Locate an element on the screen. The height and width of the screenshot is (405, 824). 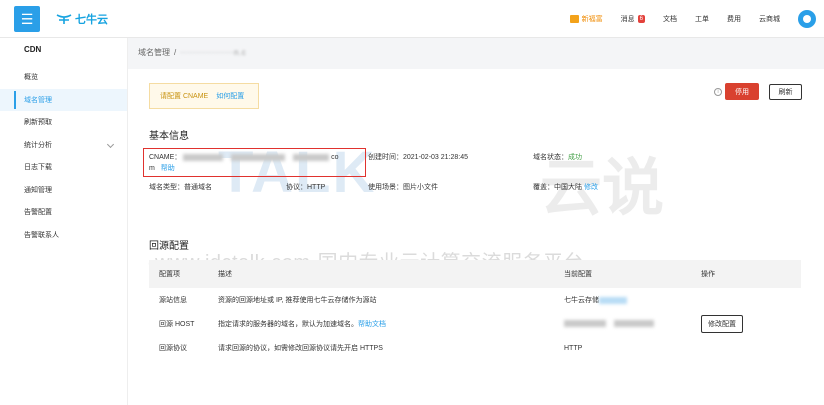
refresh-button: 刷新 is located at coordinates (785, 92).